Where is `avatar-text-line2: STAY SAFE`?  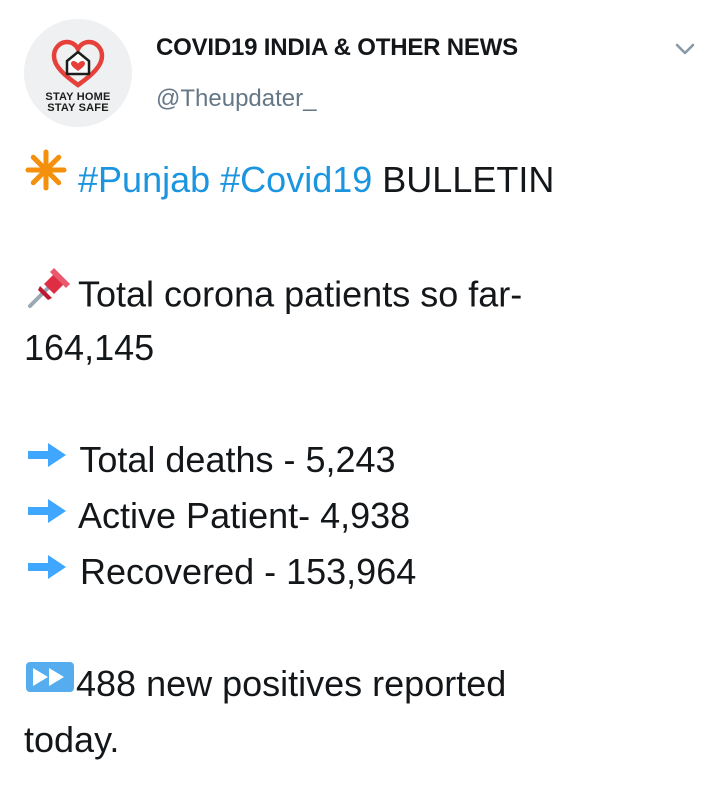 avatar-text-line2: STAY SAFE is located at coordinates (78, 108).